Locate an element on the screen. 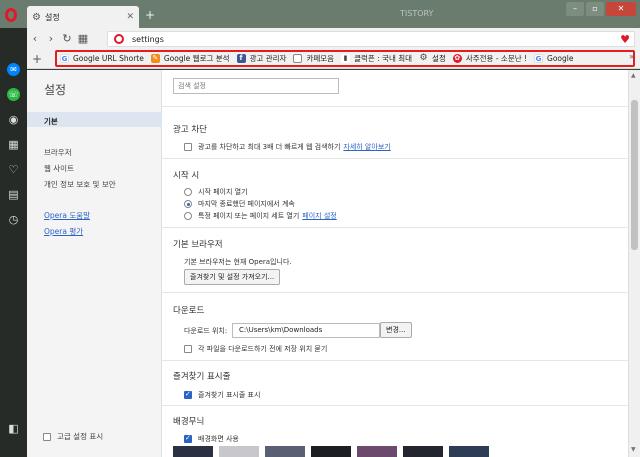 The width and height of the screenshot is (640, 457). minimize-button: – is located at coordinates (575, 9).